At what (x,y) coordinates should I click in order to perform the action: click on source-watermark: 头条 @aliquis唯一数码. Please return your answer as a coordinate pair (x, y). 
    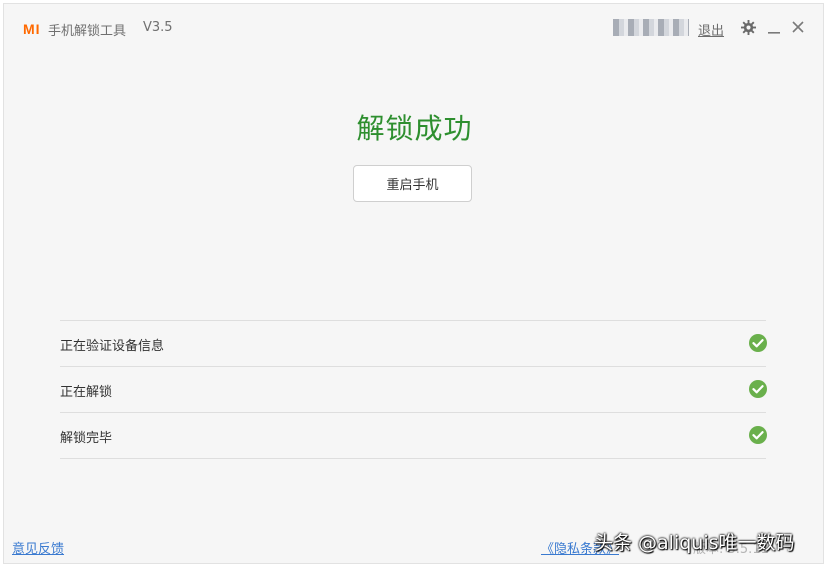
    Looking at the image, I should click on (694, 543).